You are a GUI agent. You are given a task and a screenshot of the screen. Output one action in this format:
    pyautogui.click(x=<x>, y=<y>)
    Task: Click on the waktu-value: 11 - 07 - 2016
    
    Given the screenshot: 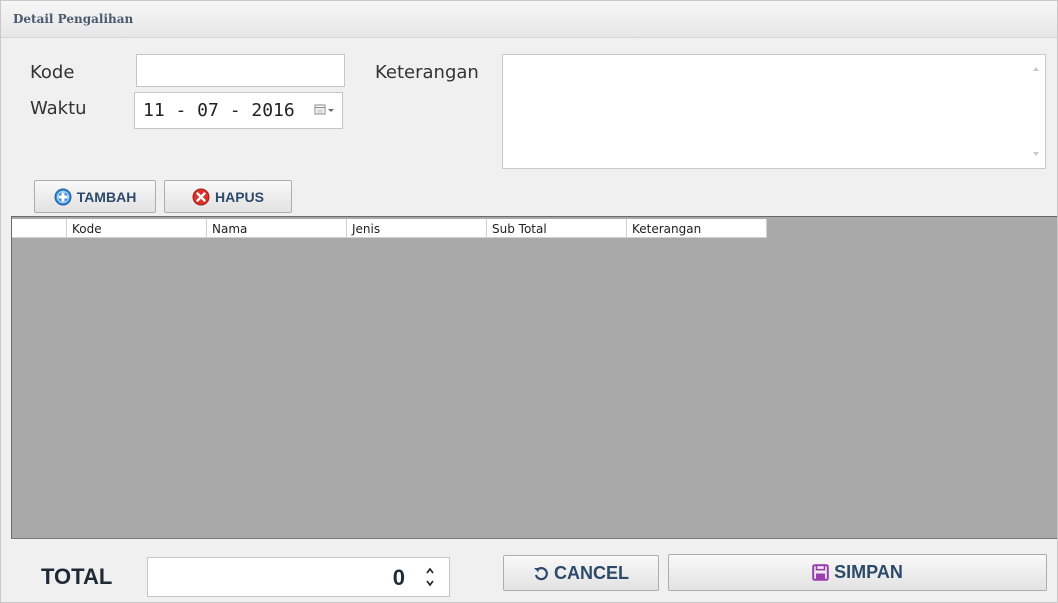 What is the action you would take?
    pyautogui.click(x=219, y=110)
    